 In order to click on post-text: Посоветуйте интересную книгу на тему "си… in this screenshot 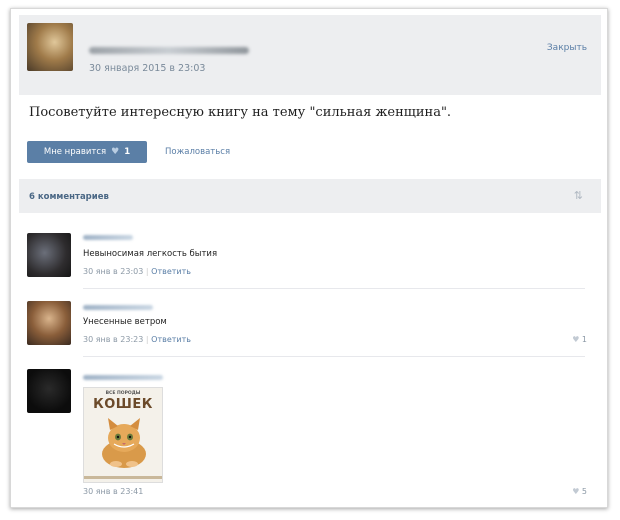, I will do `click(240, 112)`.